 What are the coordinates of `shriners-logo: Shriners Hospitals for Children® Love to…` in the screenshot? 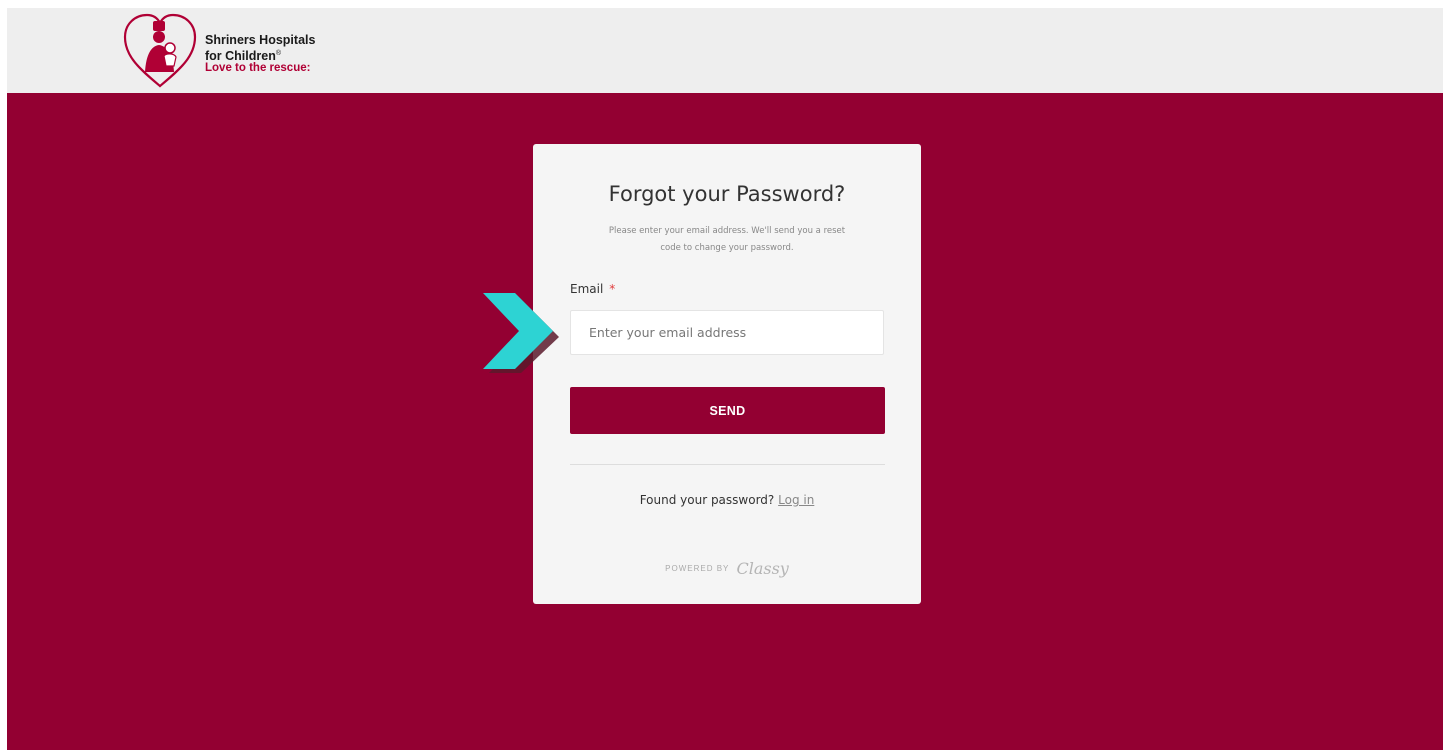 It's located at (239, 50).